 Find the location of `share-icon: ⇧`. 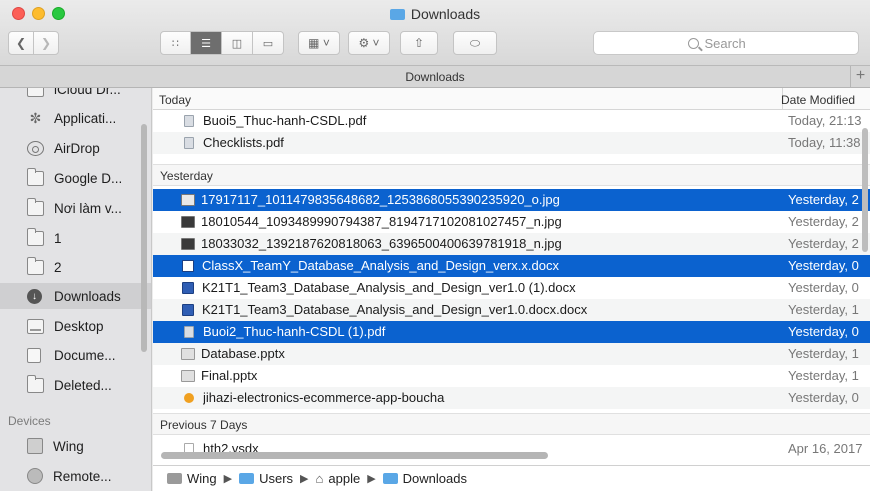

share-icon: ⇧ is located at coordinates (419, 43).